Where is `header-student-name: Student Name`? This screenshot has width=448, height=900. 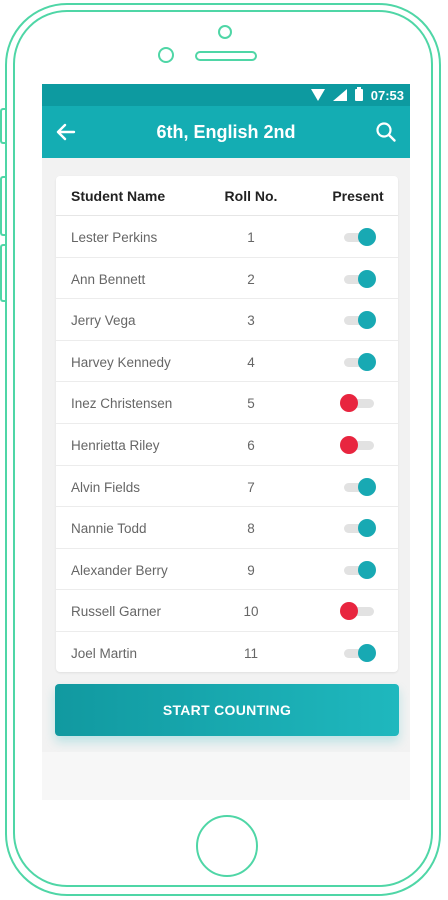 header-student-name: Student Name is located at coordinates (118, 196).